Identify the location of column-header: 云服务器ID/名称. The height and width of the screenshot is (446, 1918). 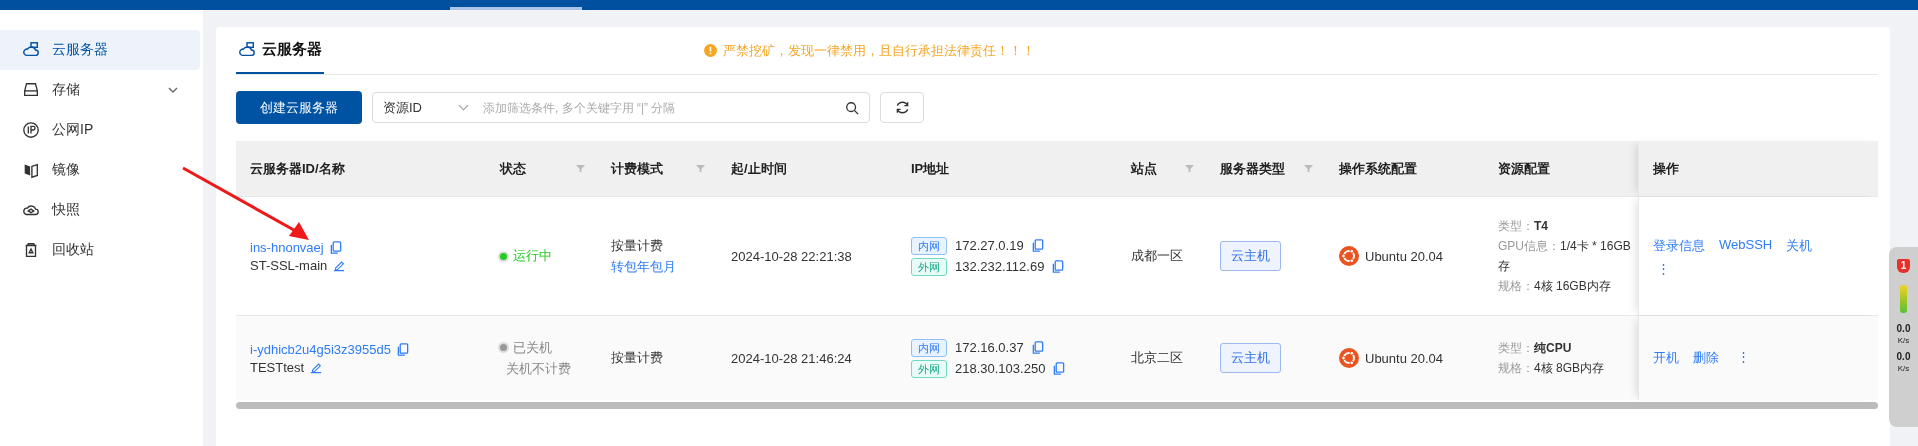
(297, 168).